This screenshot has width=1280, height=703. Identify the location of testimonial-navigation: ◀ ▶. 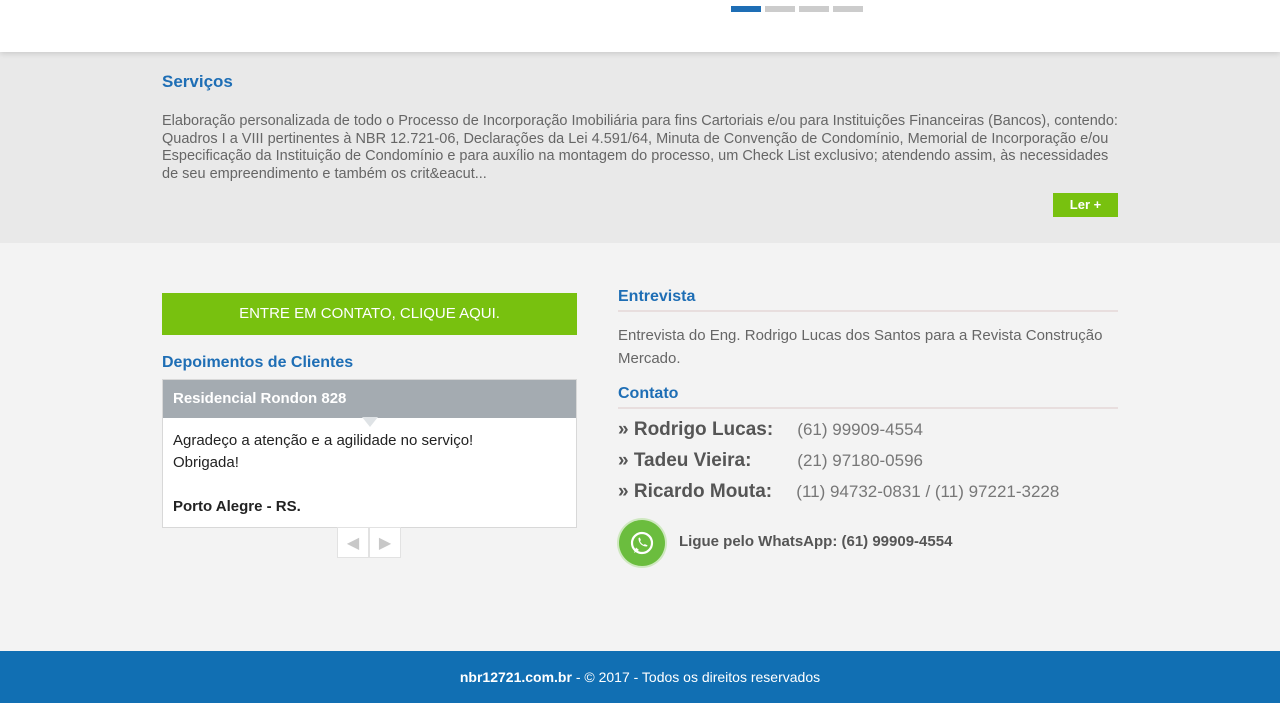
(369, 542).